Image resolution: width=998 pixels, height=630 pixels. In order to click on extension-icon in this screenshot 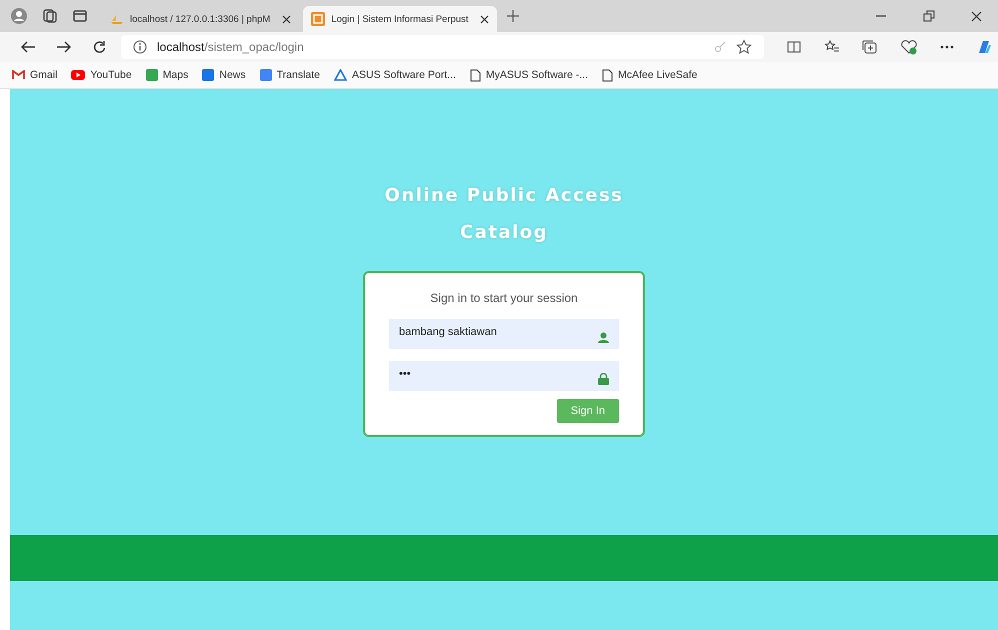, I will do `click(909, 47)`.